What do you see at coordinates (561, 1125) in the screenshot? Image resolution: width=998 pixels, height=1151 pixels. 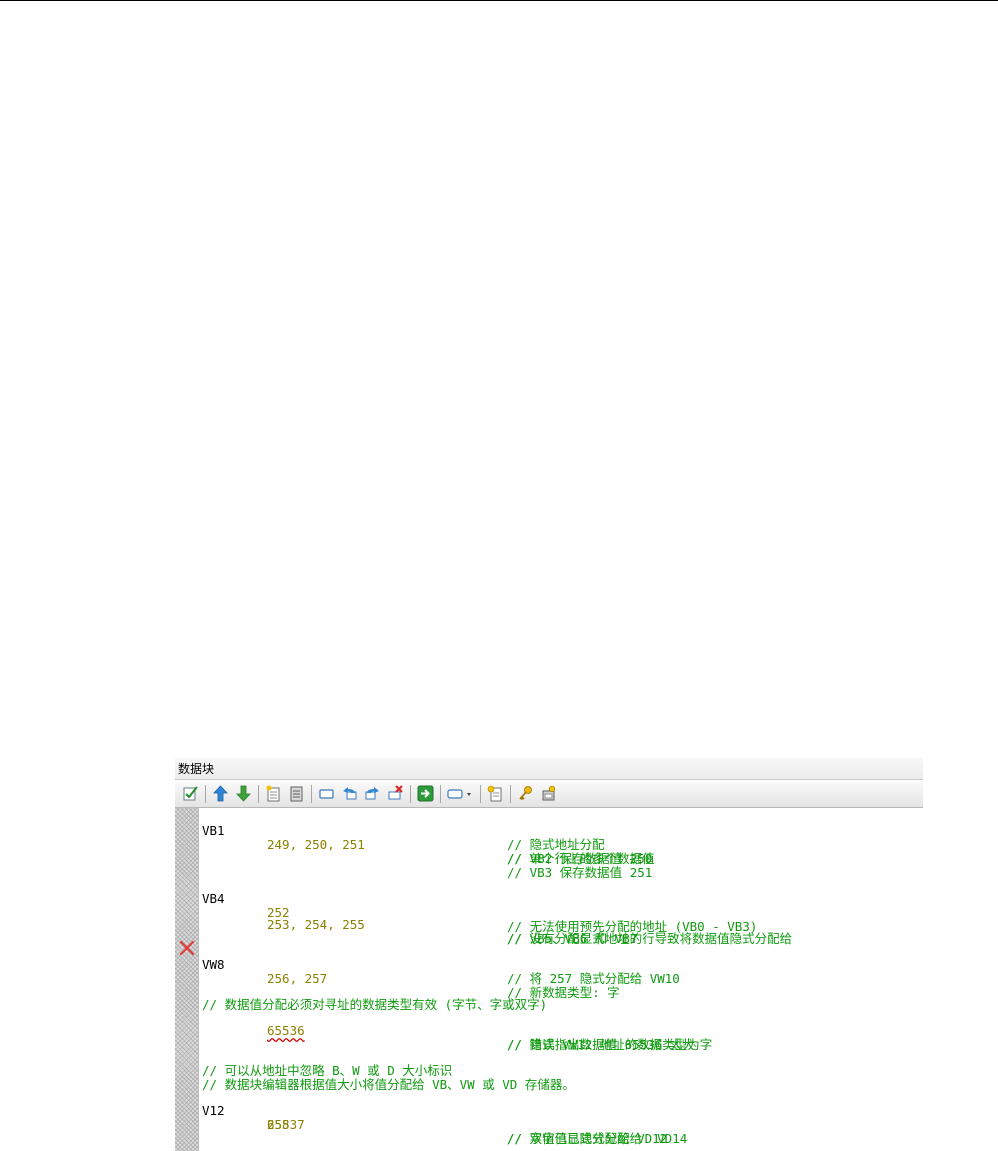 I see `code-line: 65537 // 双字值已隐式分配给 VD14` at bounding box center [561, 1125].